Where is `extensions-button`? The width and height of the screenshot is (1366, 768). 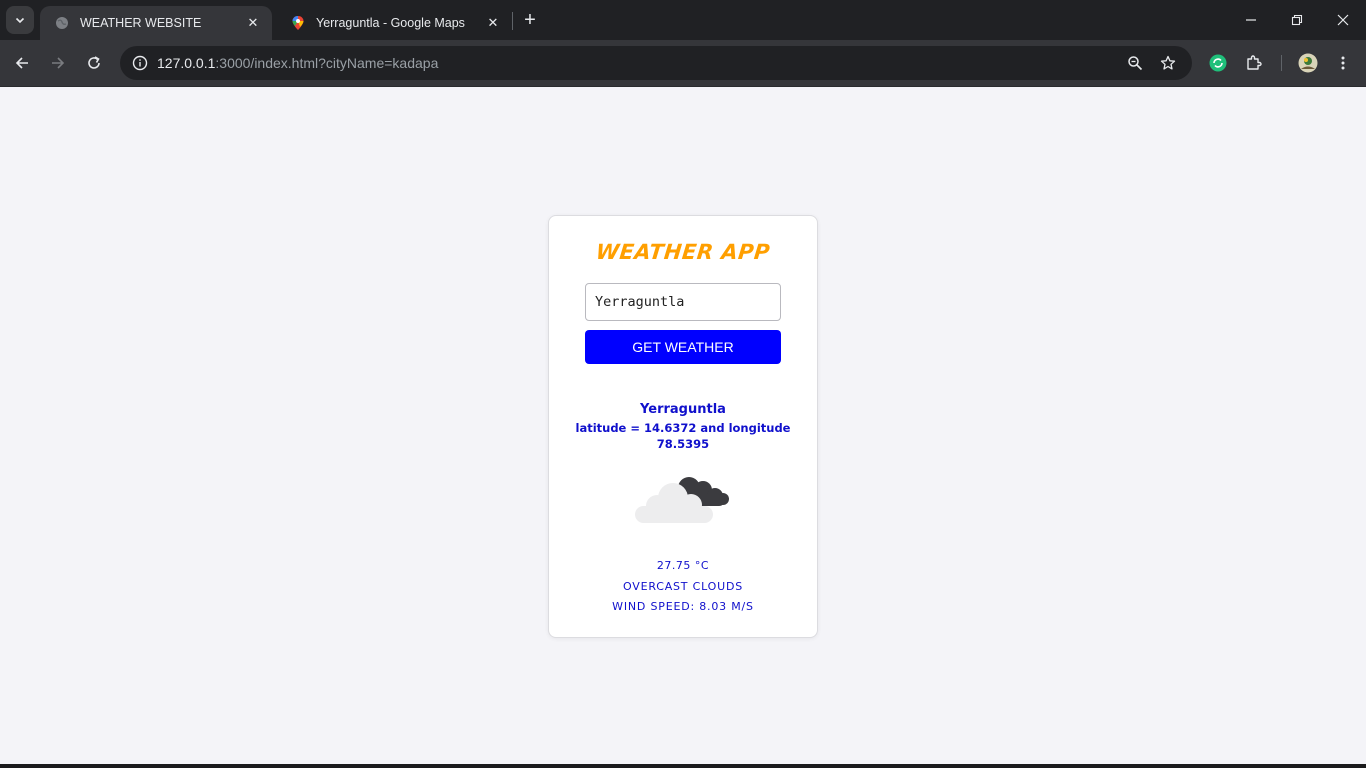
extensions-button is located at coordinates (1254, 63).